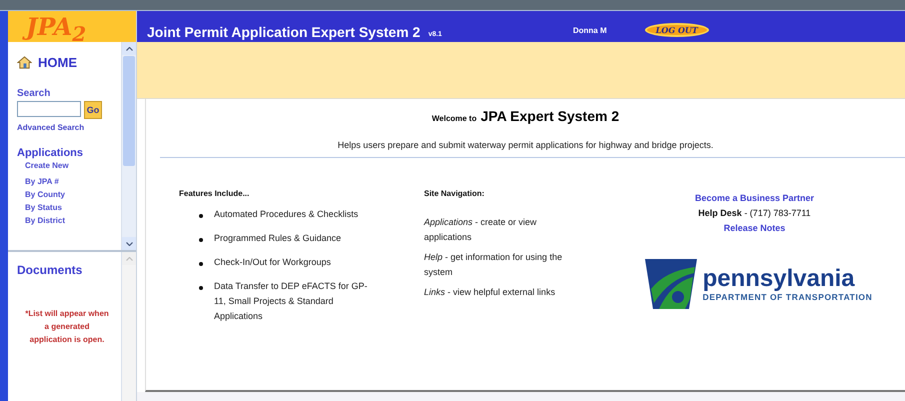  I want to click on navigation-text: Links - view helpful external links, so click(490, 292).